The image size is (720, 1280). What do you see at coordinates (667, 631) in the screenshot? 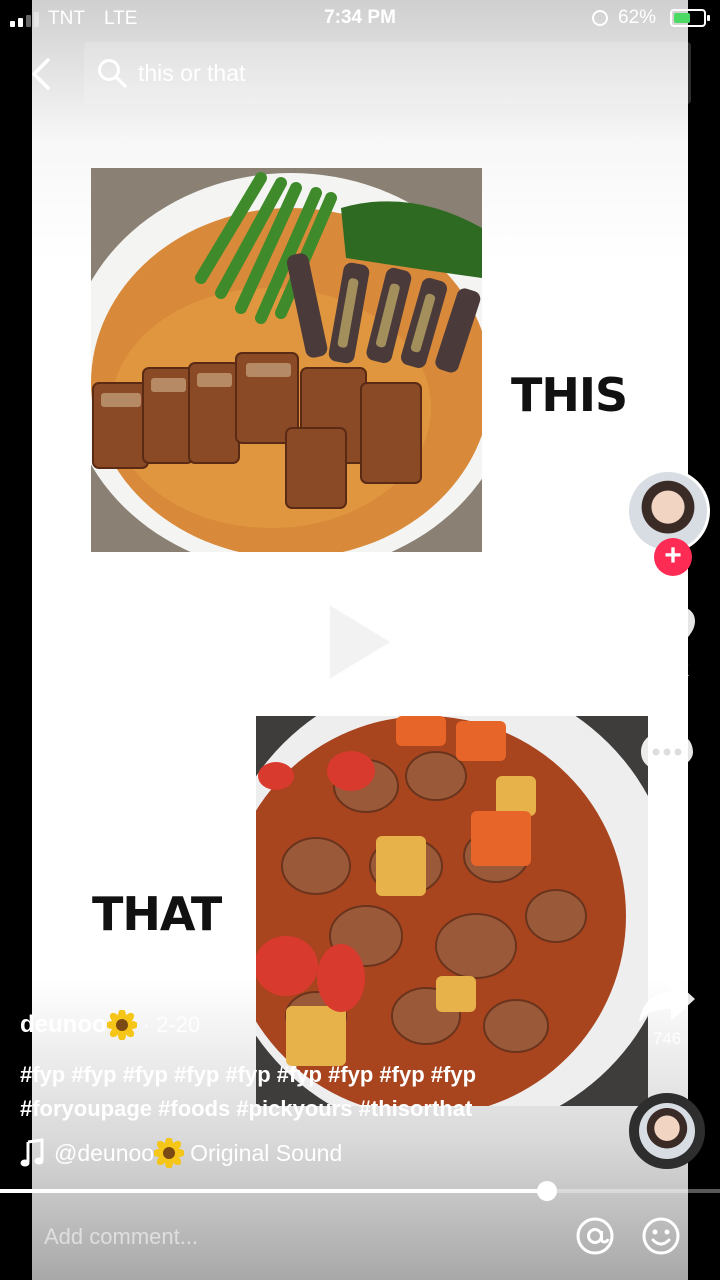
I see `heart-icon` at bounding box center [667, 631].